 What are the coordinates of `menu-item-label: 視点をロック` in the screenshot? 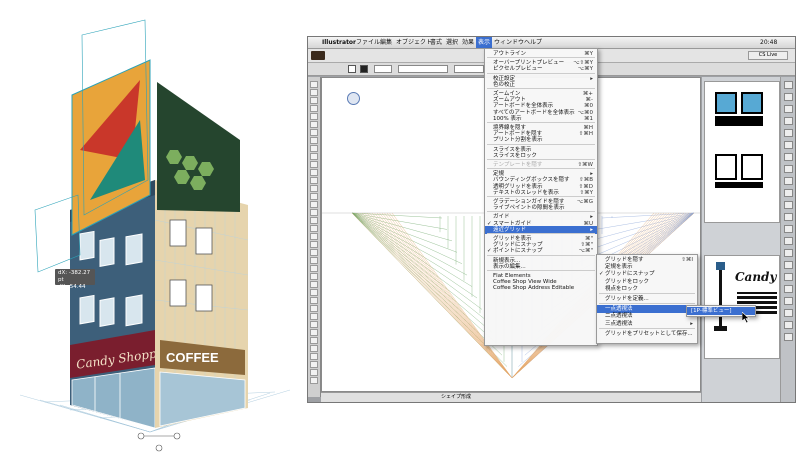 It's located at (622, 288).